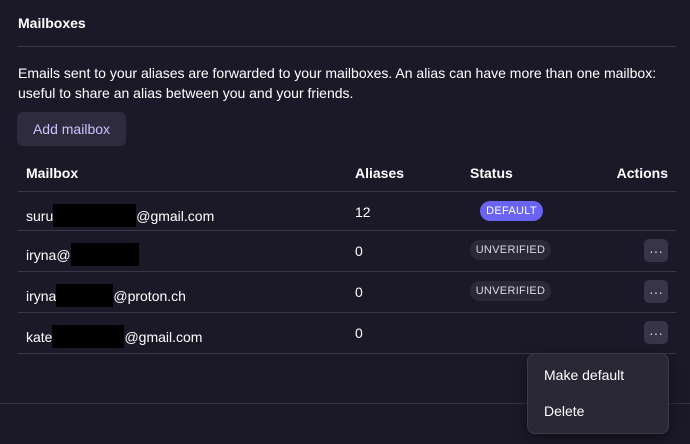 Image resolution: width=690 pixels, height=444 pixels. I want to click on mailbox-address-prefix: iryna@, so click(48, 254).